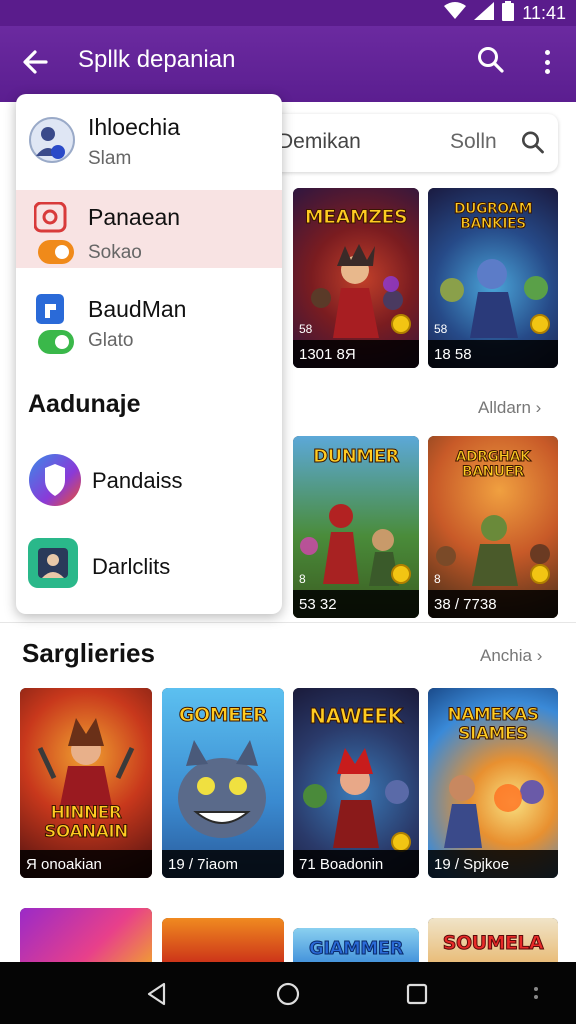  What do you see at coordinates (149, 254) in the screenshot?
I see `drawer-item-account-sub: Sokao` at bounding box center [149, 254].